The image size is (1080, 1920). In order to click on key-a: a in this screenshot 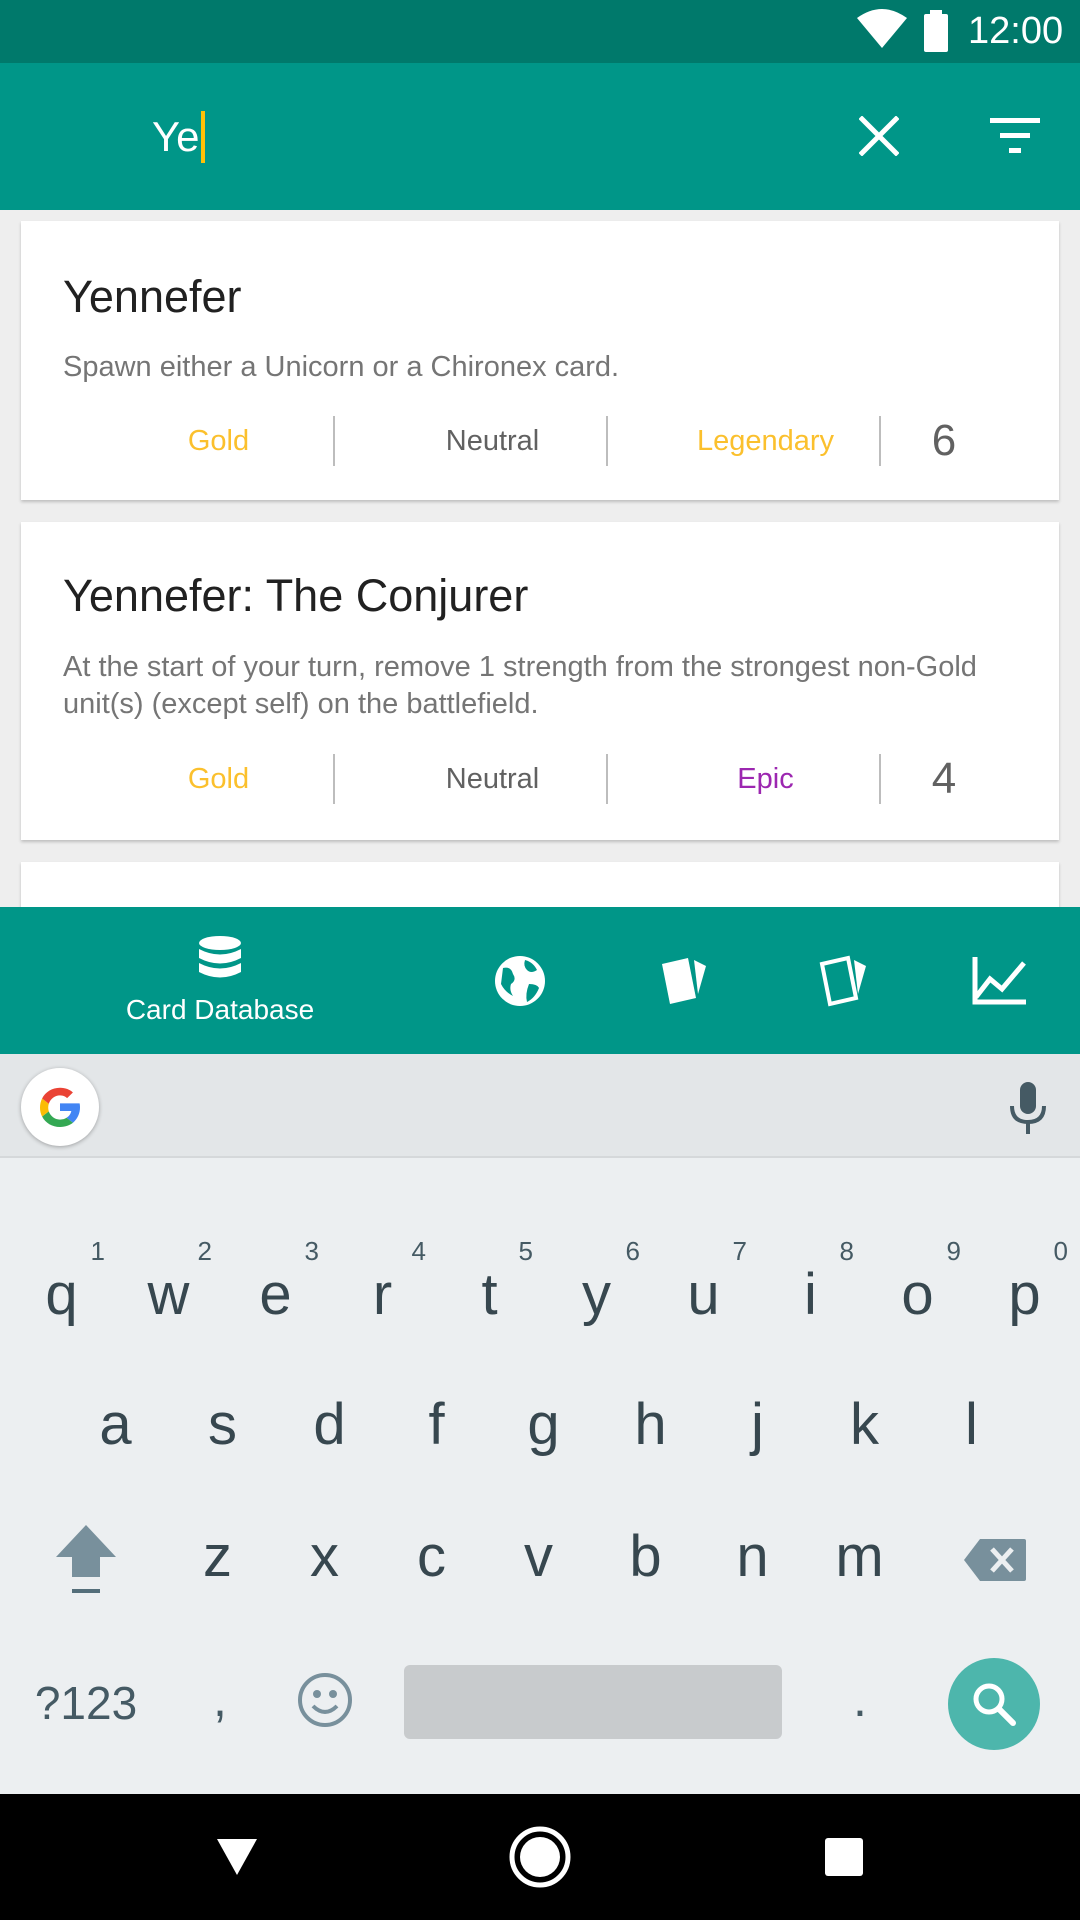, I will do `click(115, 1425)`.